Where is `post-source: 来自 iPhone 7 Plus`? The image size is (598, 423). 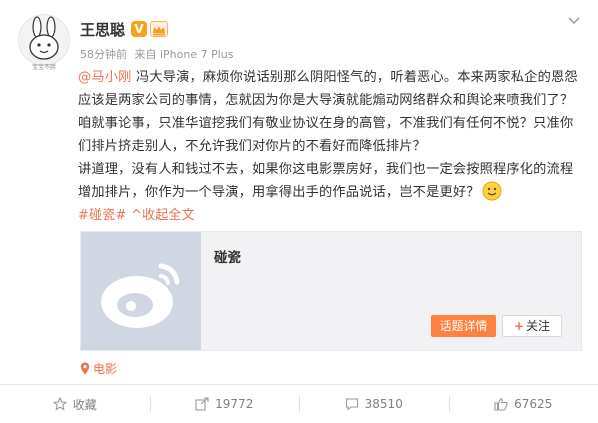
post-source: 来自 iPhone 7 Plus is located at coordinates (184, 54).